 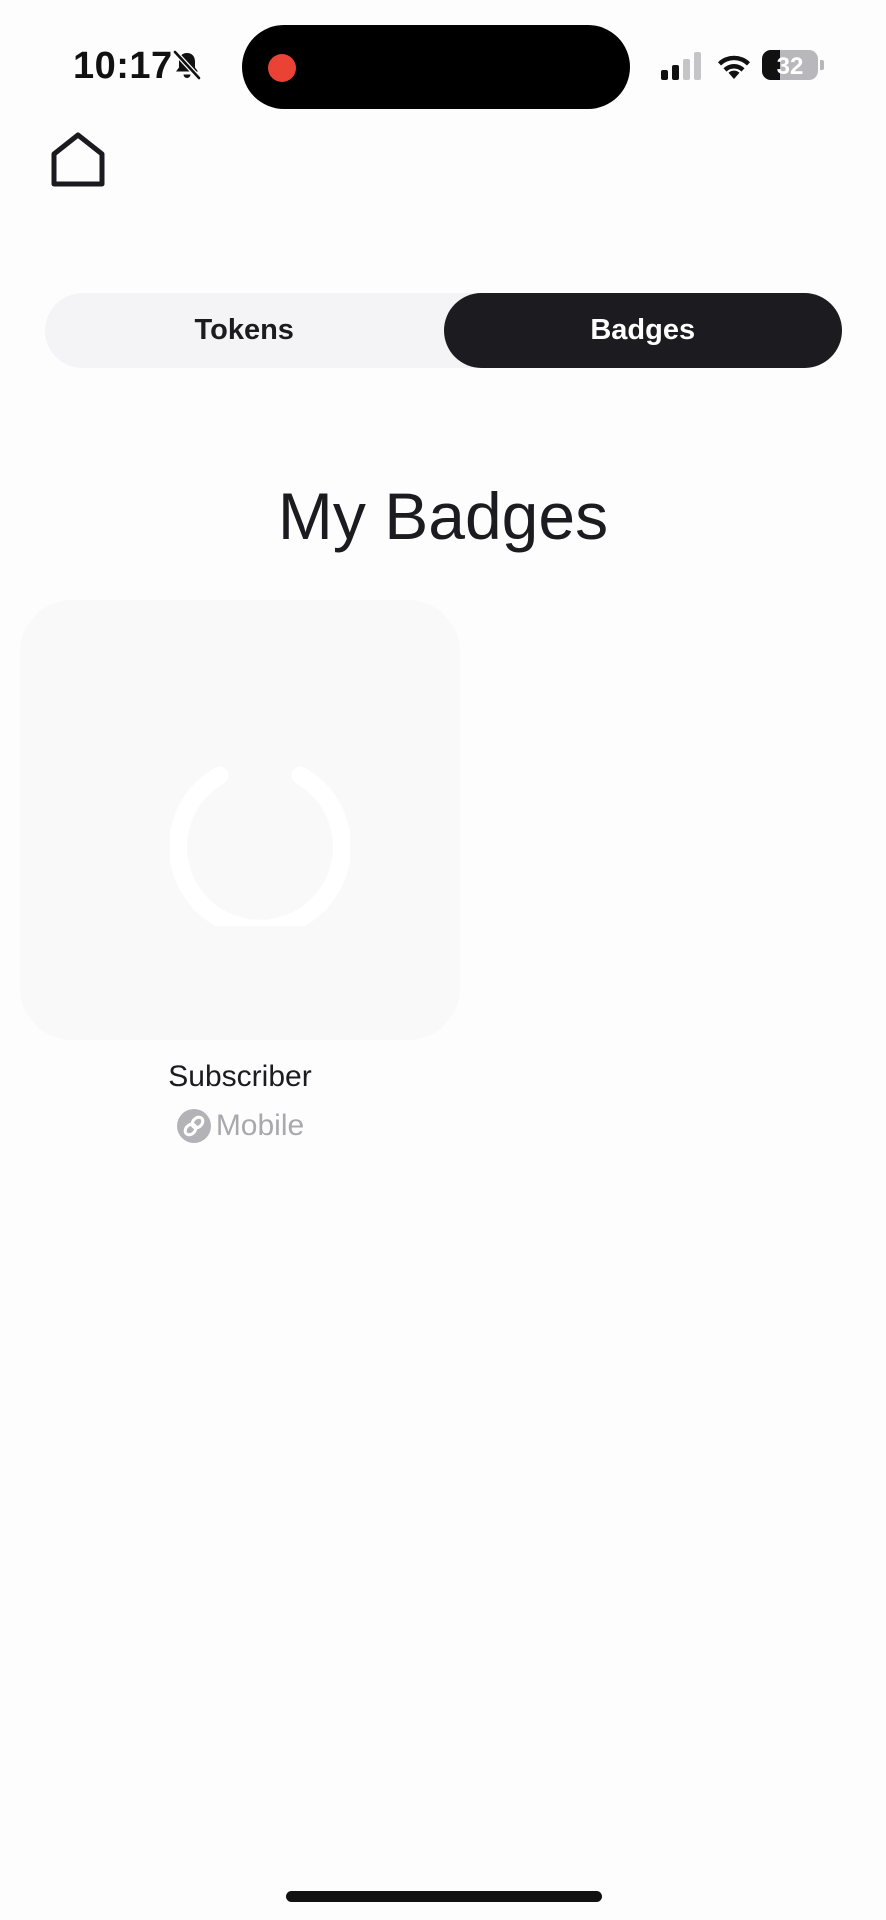 I want to click on home-icon, so click(x=78, y=160).